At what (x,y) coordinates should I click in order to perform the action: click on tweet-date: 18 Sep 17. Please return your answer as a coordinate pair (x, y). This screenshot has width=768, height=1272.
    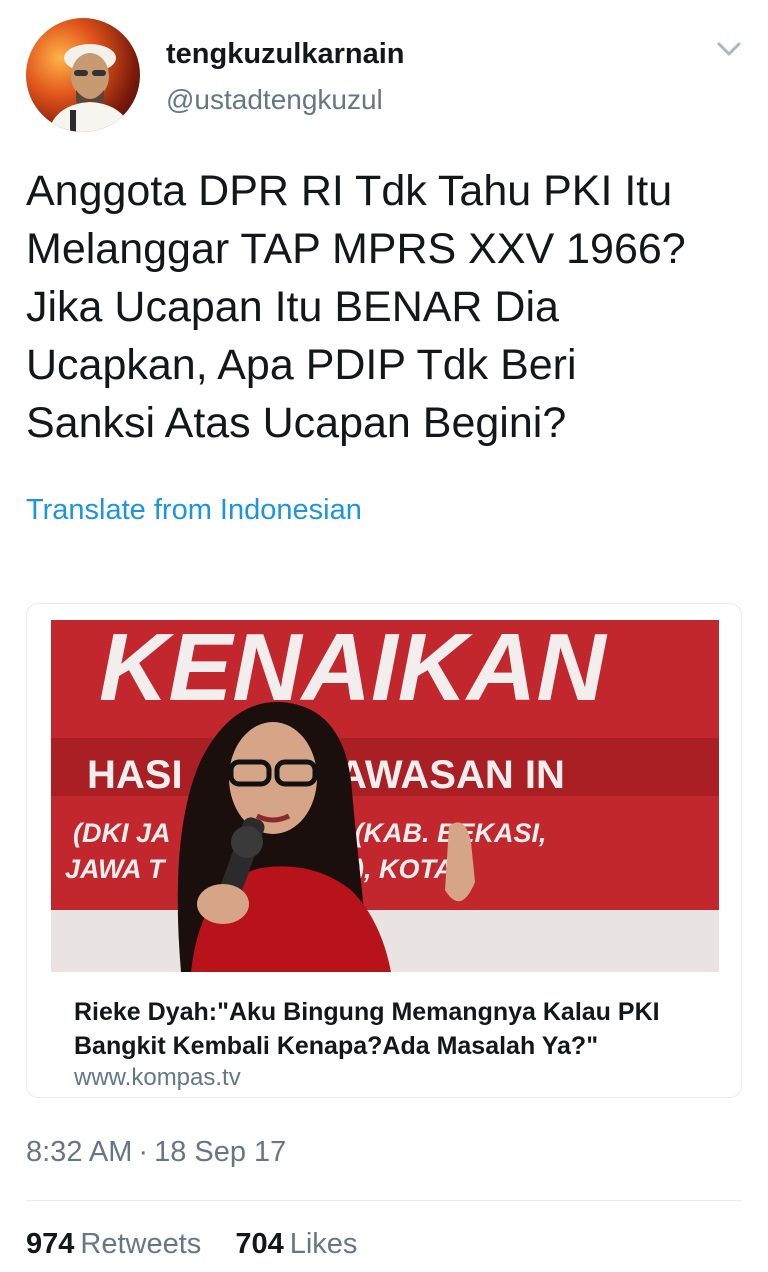
    Looking at the image, I should click on (220, 1152).